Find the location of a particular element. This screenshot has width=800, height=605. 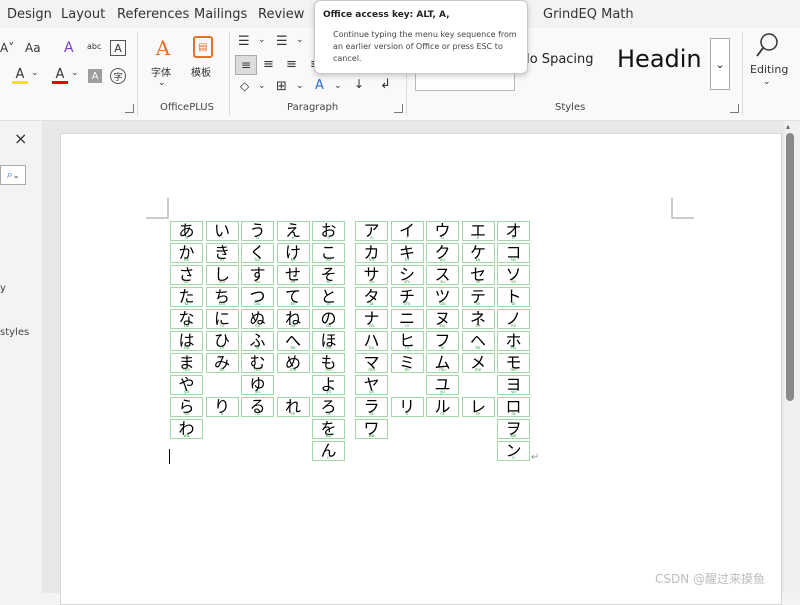

enclose-characters-button: 字 is located at coordinates (118, 76).